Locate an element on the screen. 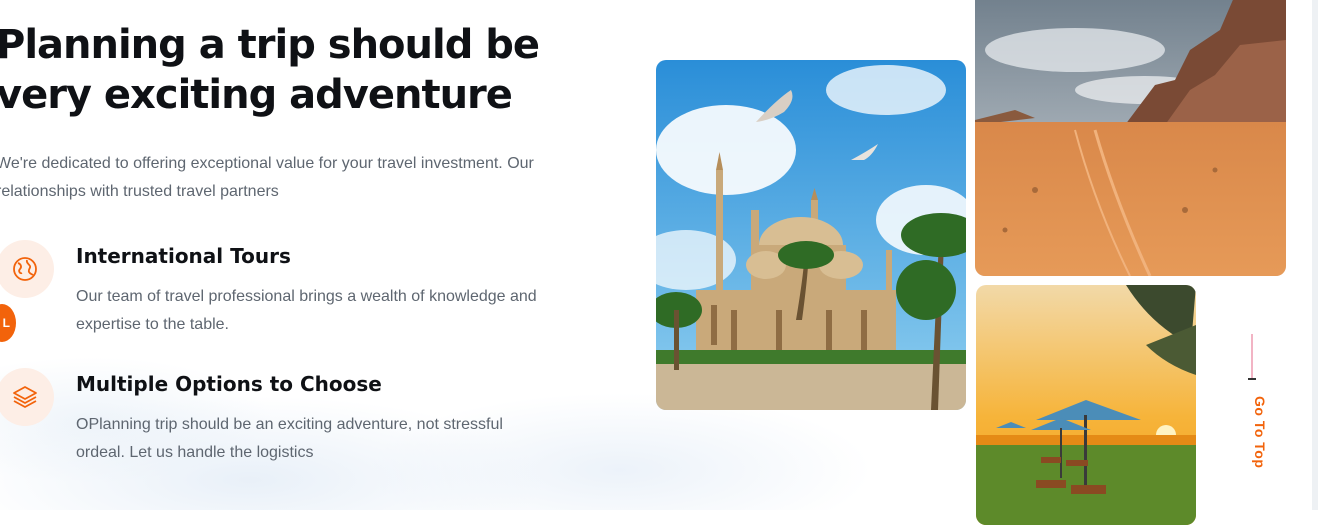  go-to-top-button: Go To Top is located at coordinates (1252, 404).